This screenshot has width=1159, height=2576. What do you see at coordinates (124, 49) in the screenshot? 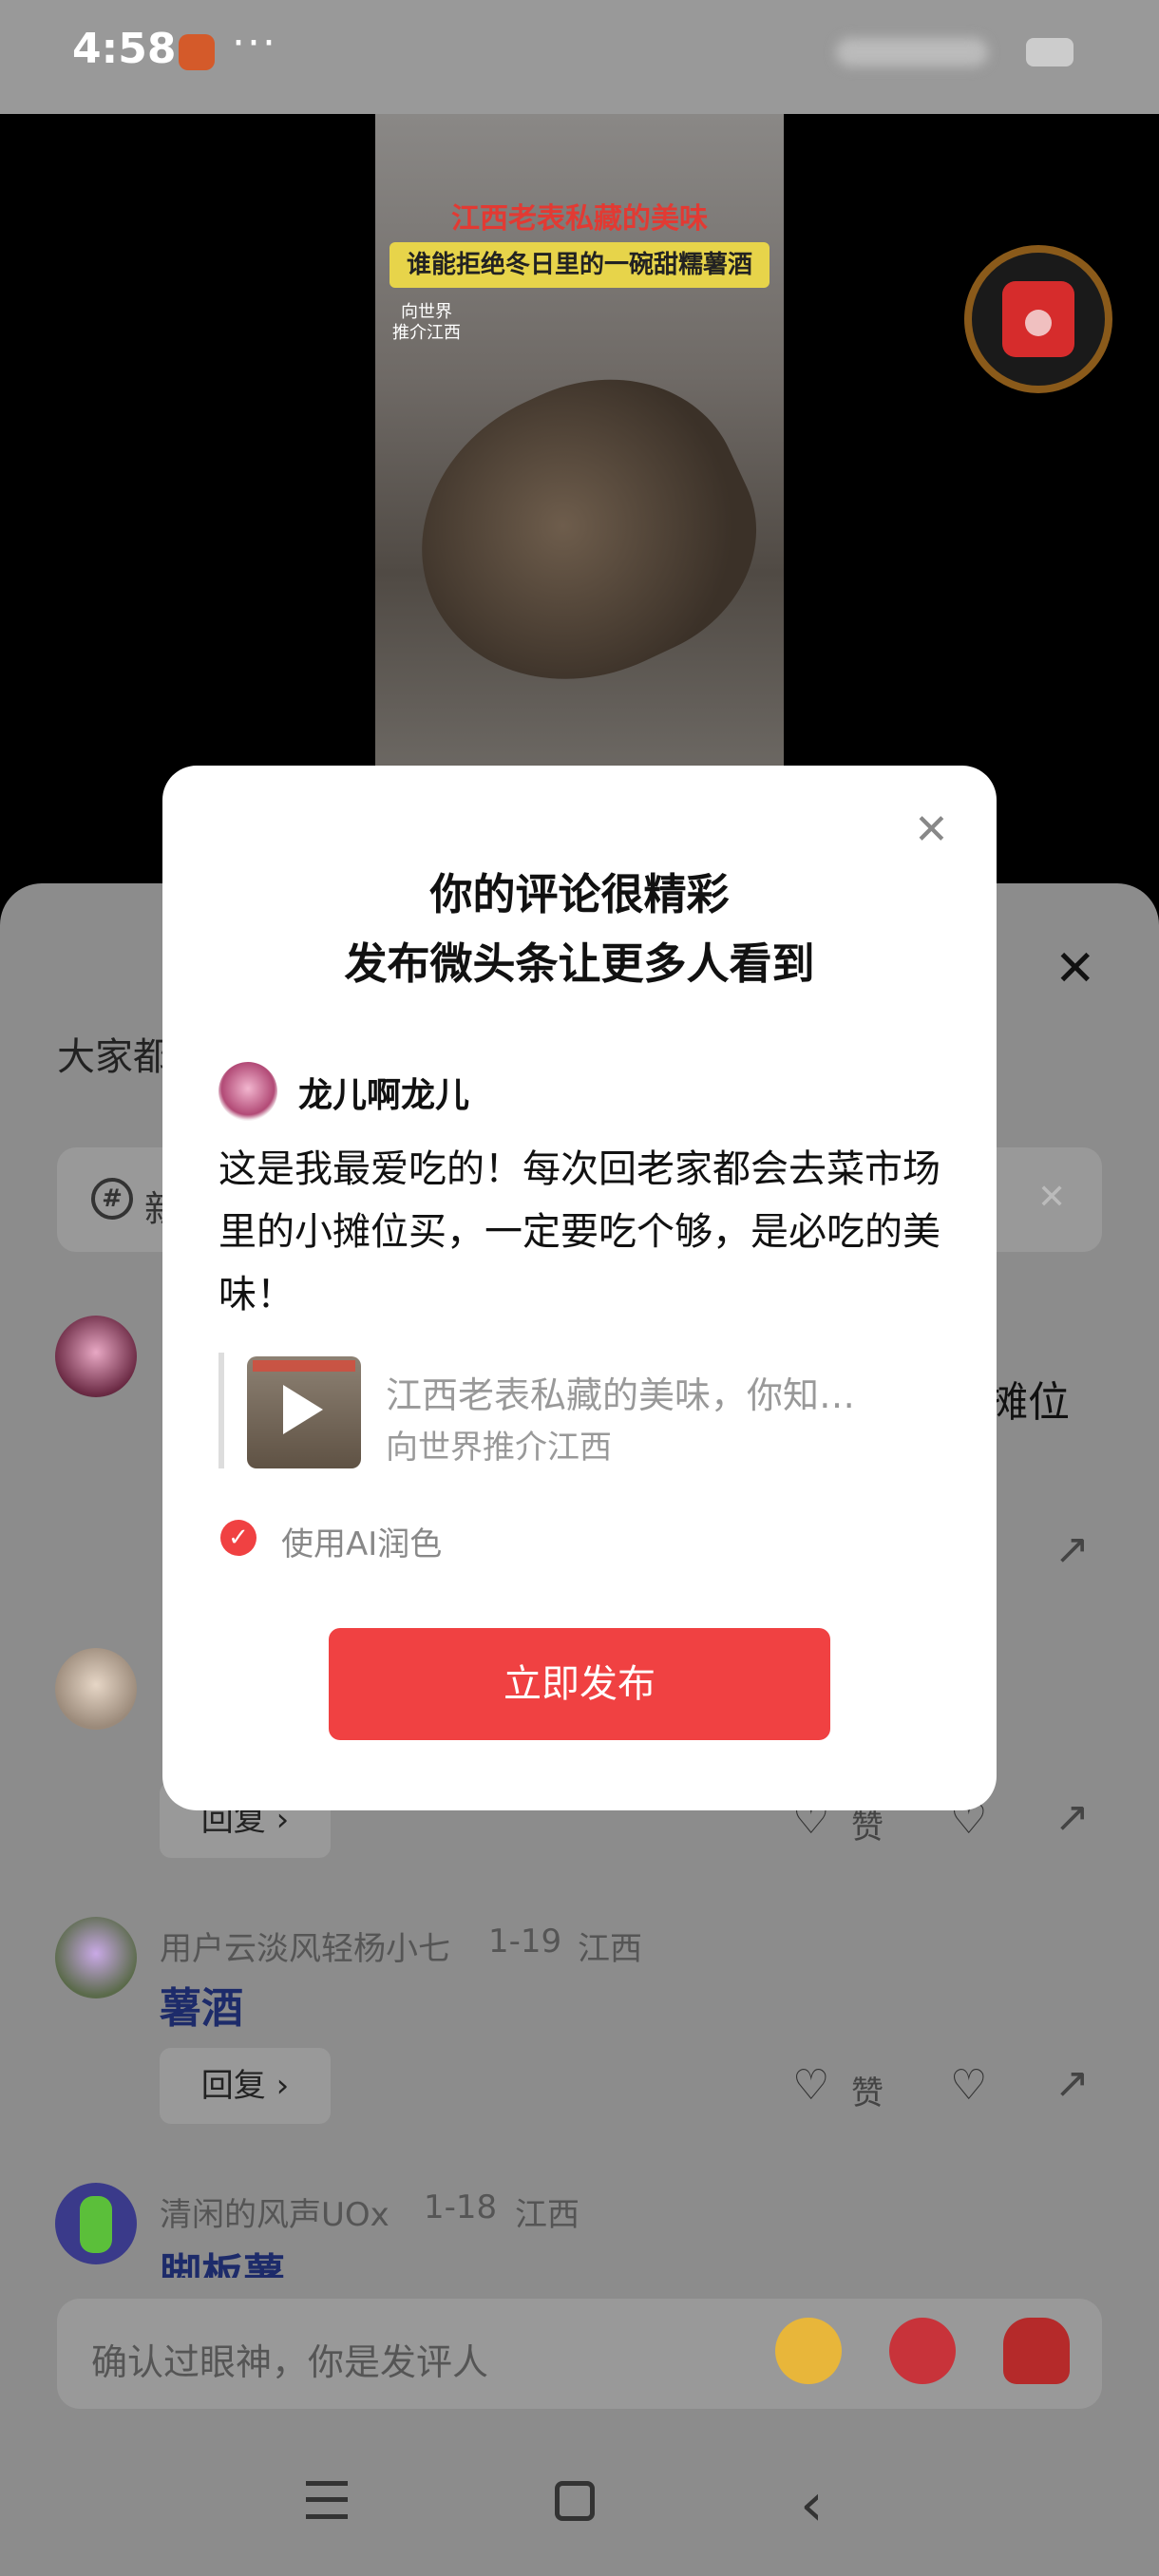
I see `status-time: 4:58` at bounding box center [124, 49].